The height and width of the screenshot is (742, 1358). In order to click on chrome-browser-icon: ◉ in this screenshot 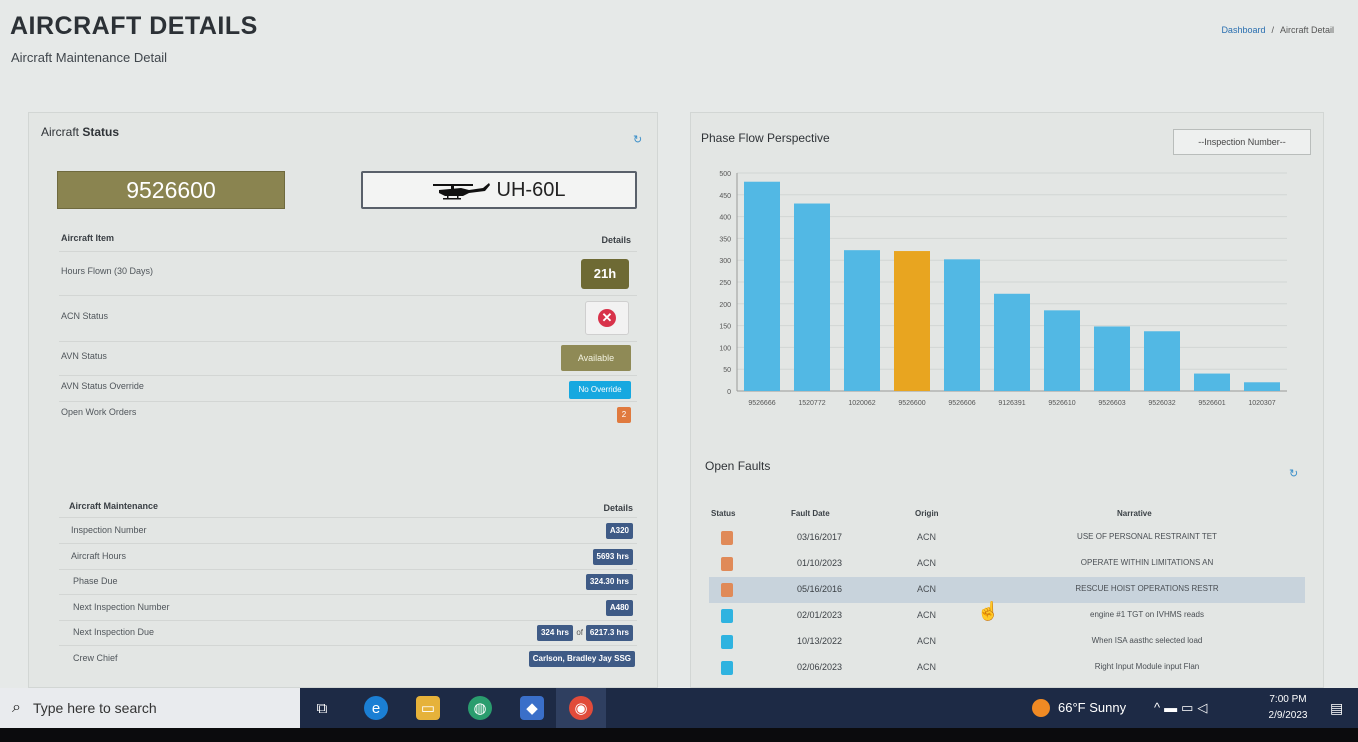, I will do `click(581, 708)`.